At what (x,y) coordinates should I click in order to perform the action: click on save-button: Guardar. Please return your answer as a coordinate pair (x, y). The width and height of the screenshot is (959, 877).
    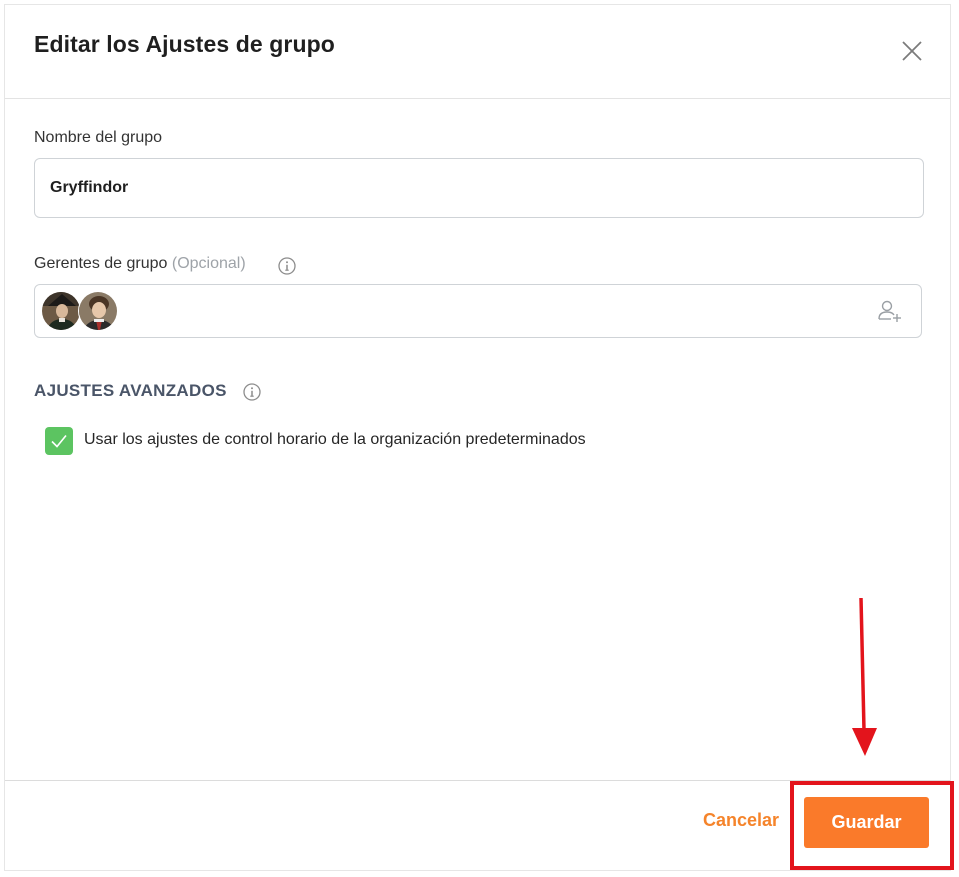
    Looking at the image, I should click on (866, 822).